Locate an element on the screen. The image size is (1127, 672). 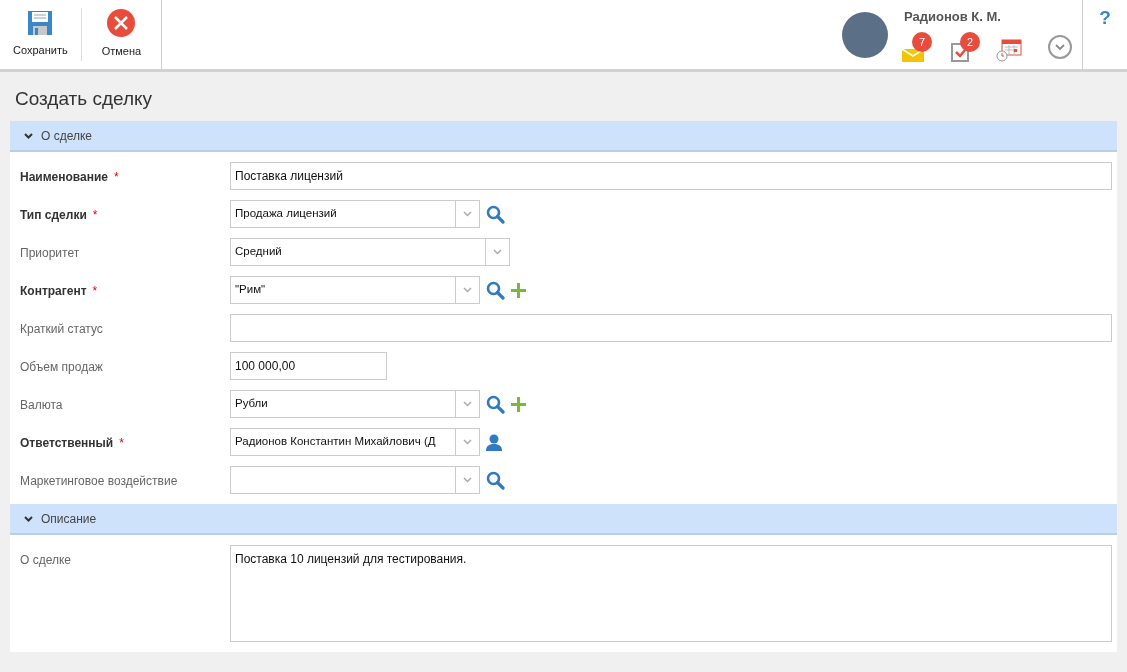
calendar-clock-icon is located at coordinates (1009, 50).